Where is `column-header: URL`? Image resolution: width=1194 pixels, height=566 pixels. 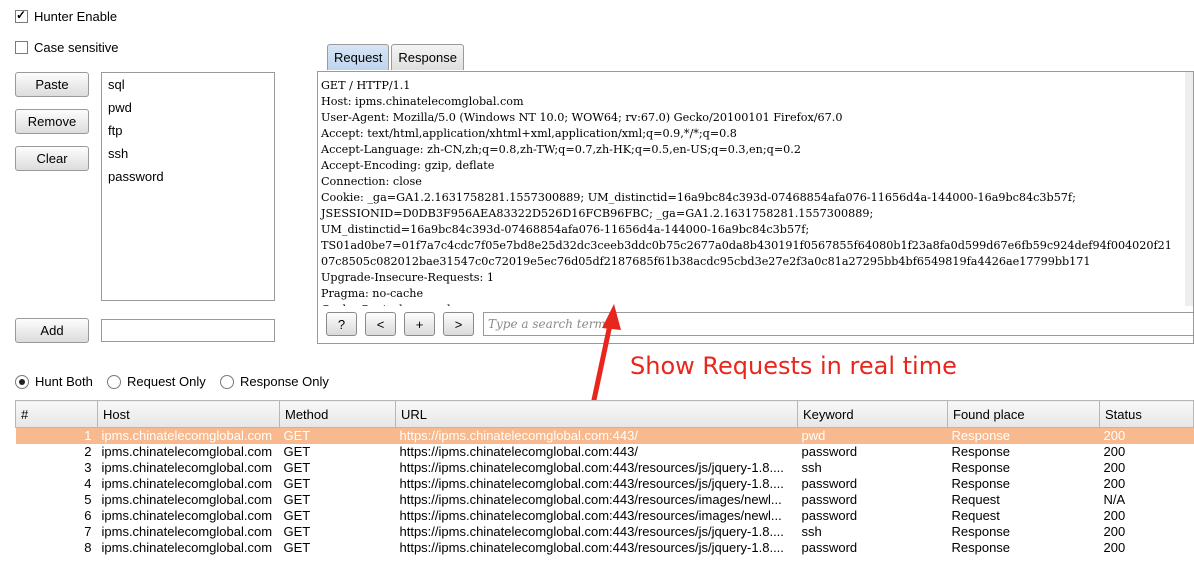 column-header: URL is located at coordinates (596, 414).